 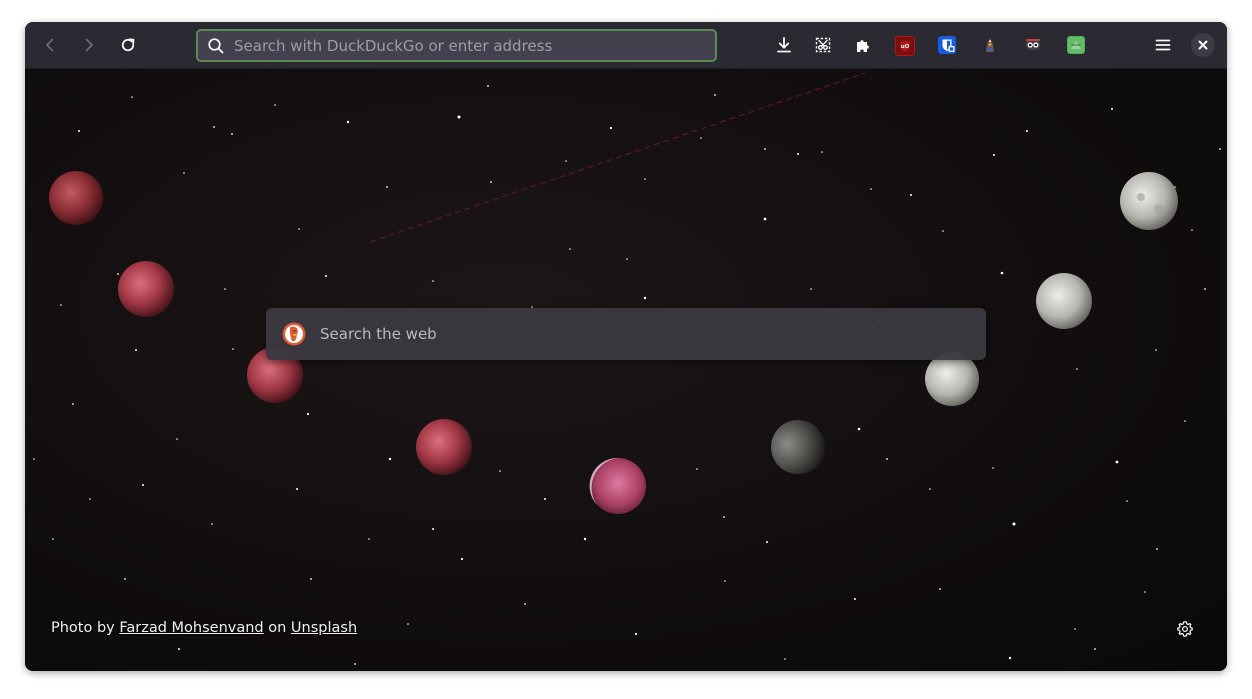 I want to click on privacy-badger-icon, so click(x=990, y=45).